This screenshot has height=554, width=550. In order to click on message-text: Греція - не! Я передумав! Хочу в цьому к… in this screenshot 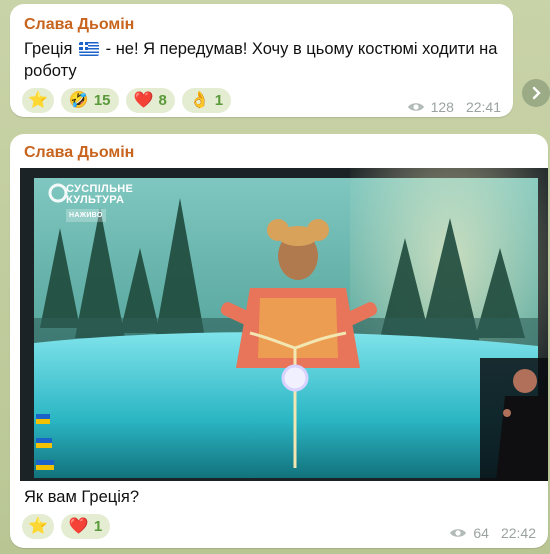, I will do `click(261, 60)`.